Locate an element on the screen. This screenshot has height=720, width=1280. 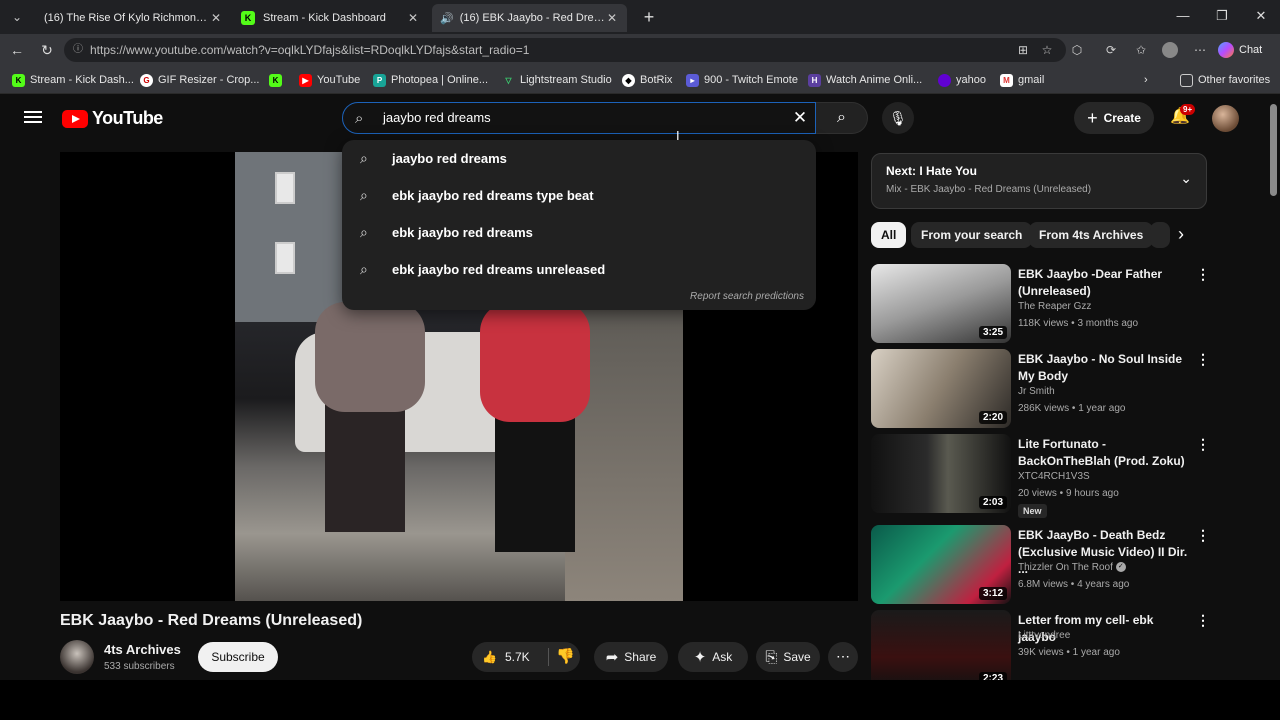
tab-red-dreams: ▶ 🔊 (16) EBK Jaaybo - Red Dreams ✕ is located at coordinates (529, 59).